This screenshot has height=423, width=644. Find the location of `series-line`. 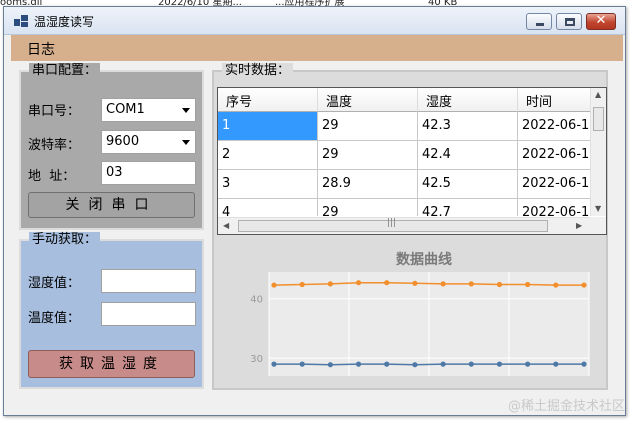

series-line is located at coordinates (429, 364).